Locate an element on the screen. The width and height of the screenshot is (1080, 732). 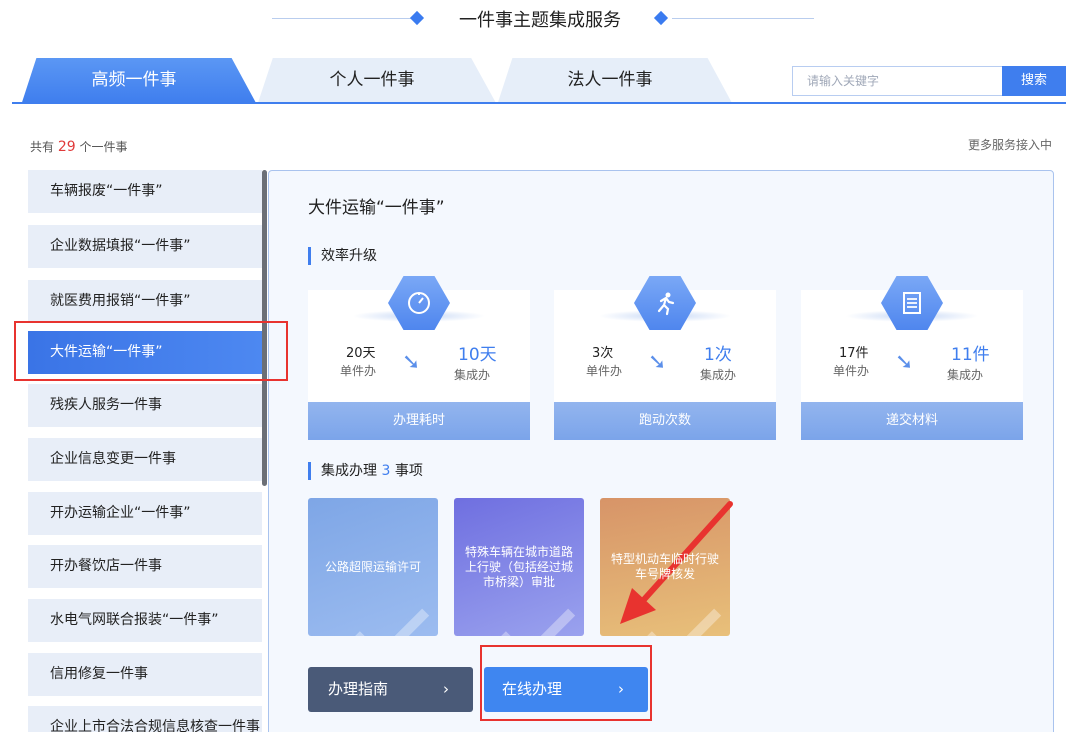
before-value: 3次 is located at coordinates (603, 353).